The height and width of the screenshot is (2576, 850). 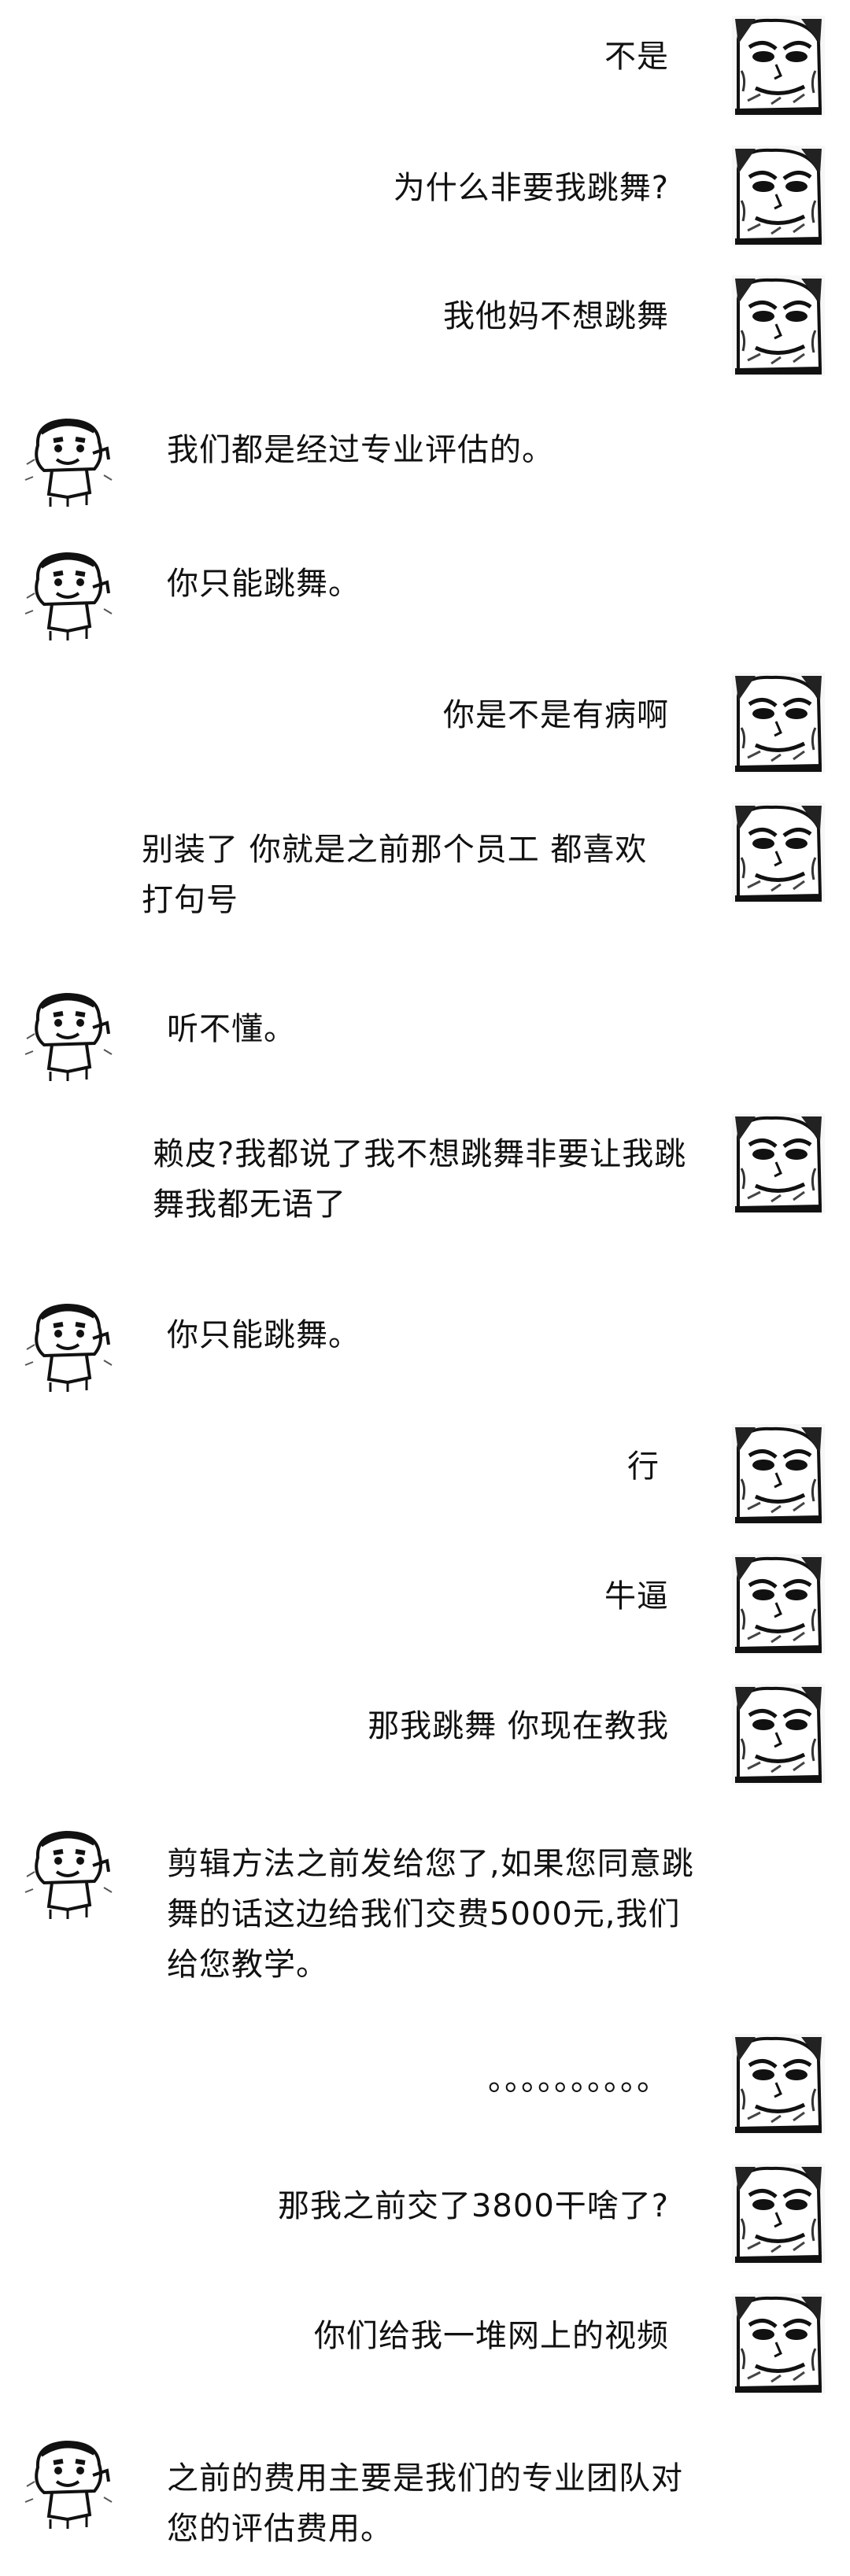 I want to click on message-text: 听不懂。, so click(x=231, y=1029).